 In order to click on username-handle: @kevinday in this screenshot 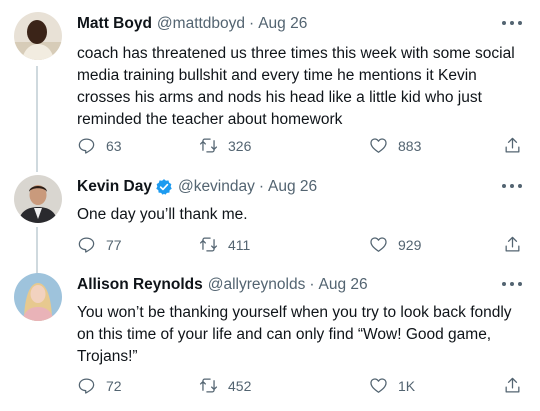, I will do `click(216, 187)`.